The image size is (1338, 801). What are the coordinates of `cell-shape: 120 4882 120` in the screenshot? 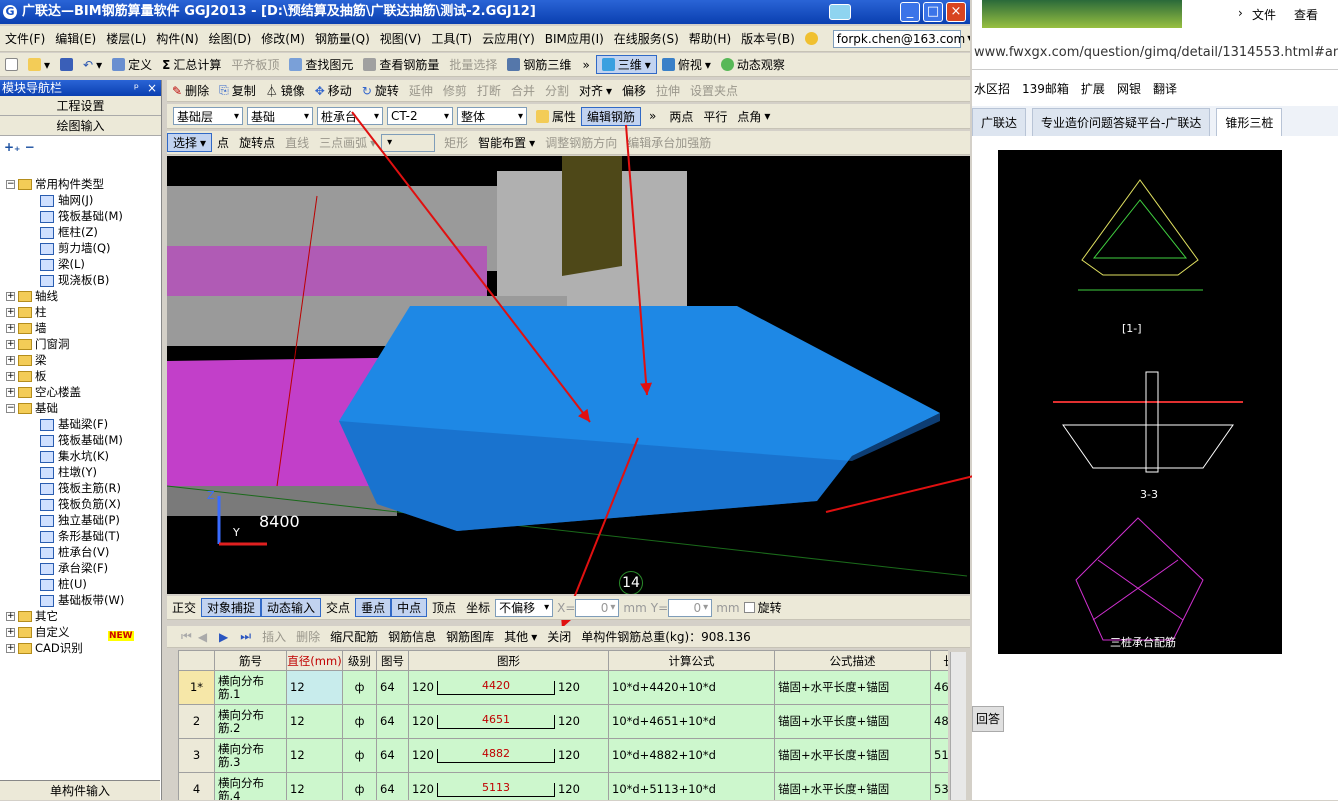 It's located at (508, 755).